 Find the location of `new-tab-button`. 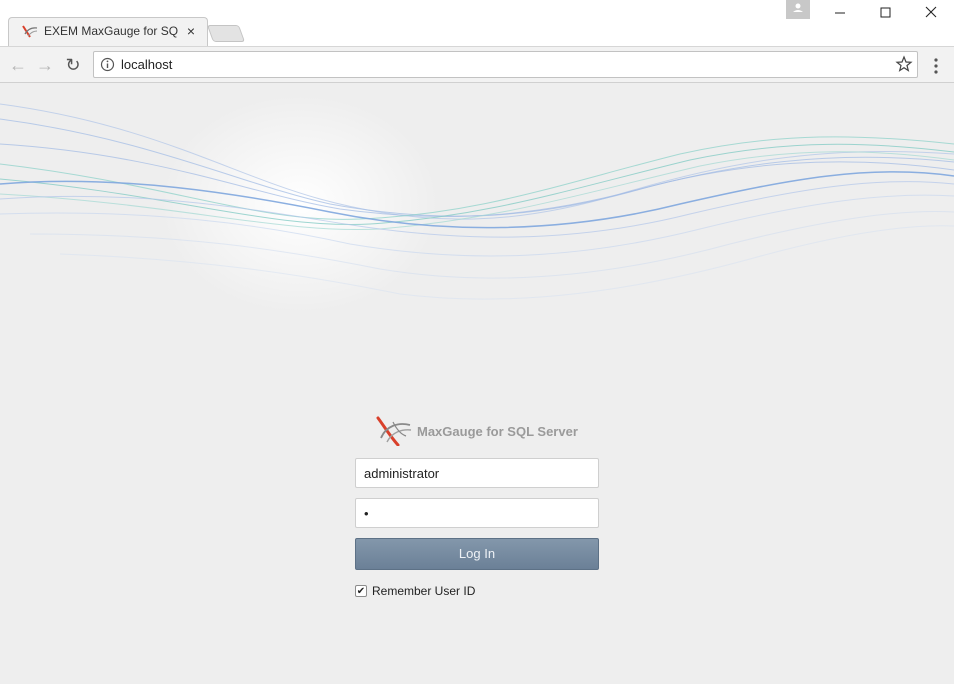

new-tab-button is located at coordinates (226, 33).